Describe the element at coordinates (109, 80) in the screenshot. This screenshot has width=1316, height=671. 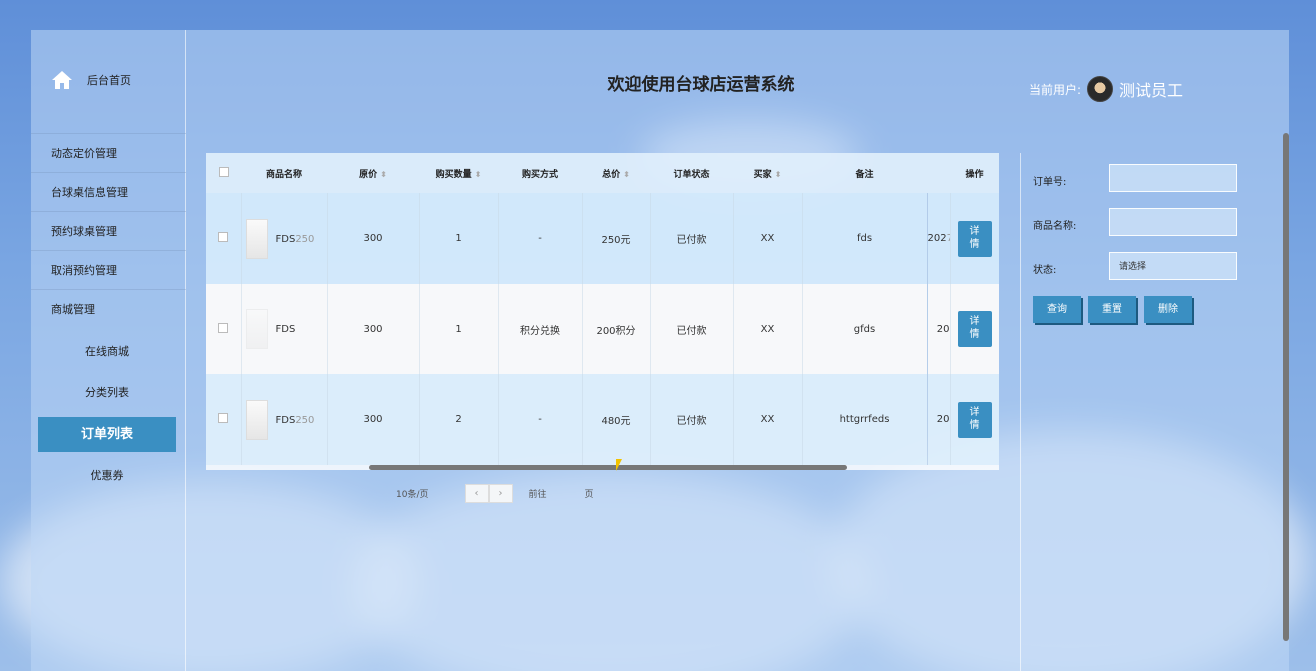
I see `home-label: 后台首页` at that location.